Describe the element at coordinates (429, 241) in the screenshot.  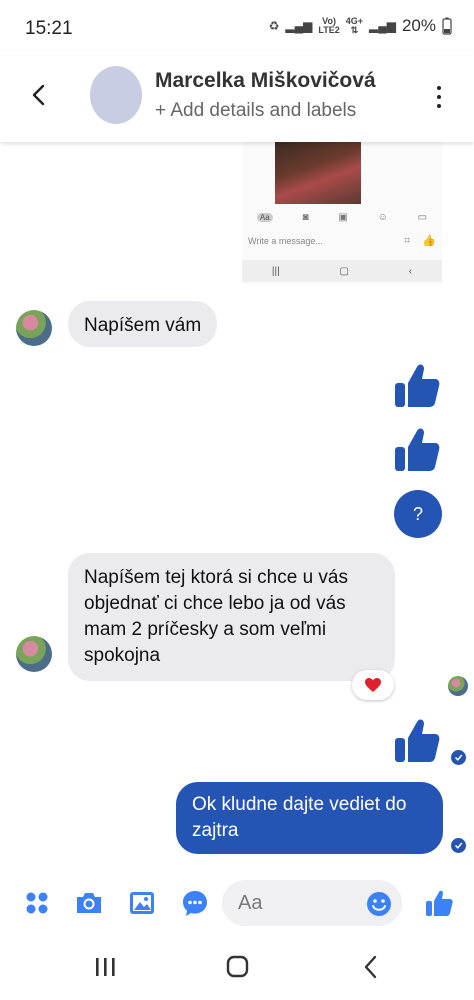
I see `thumbs-up-icon: 👍` at that location.